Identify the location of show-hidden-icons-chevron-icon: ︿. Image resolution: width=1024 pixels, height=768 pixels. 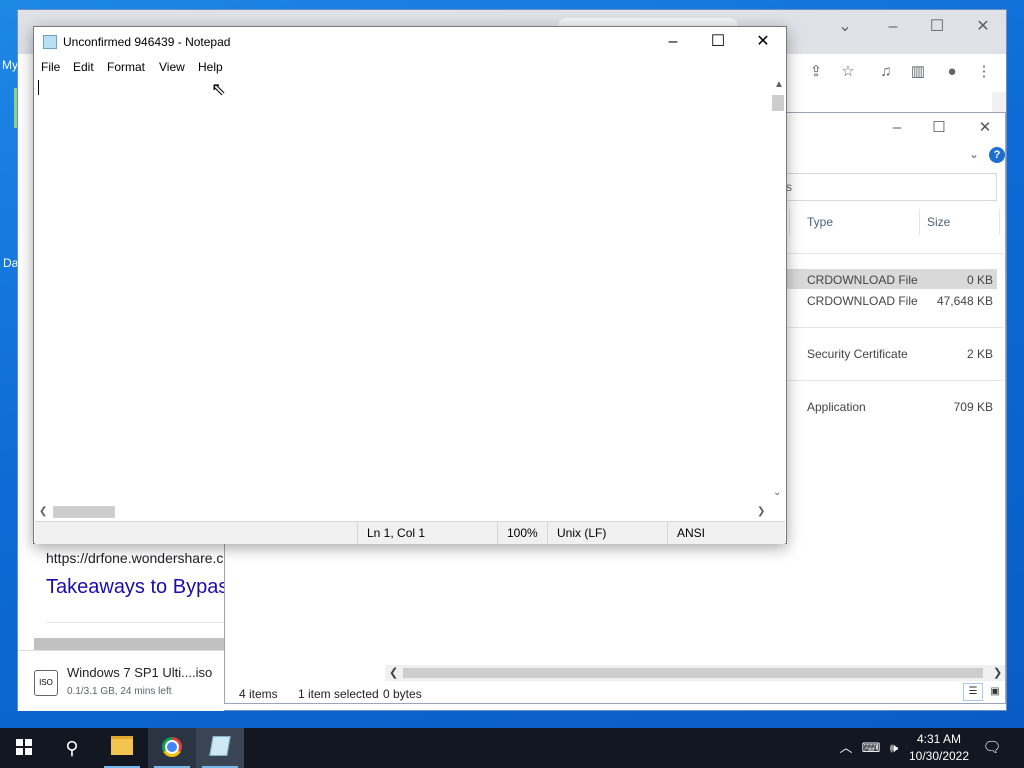
(846, 748).